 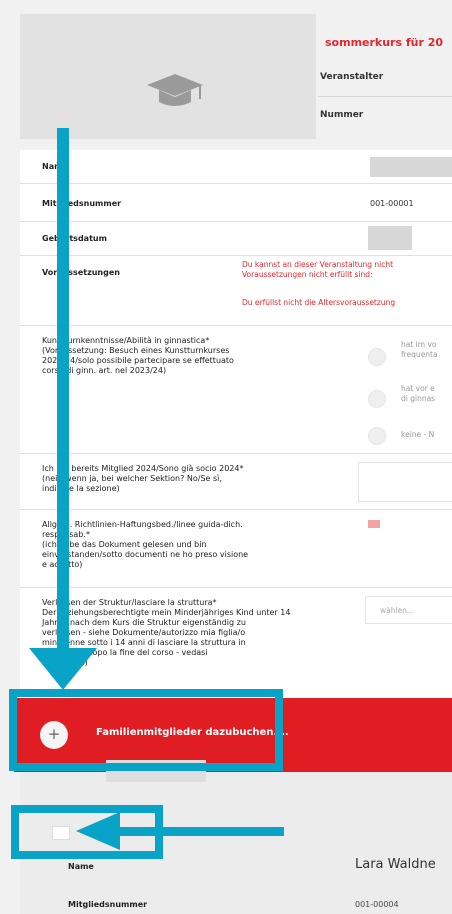 I want to click on radio-option-1-label: hat im vo frequenta, so click(x=419, y=349).